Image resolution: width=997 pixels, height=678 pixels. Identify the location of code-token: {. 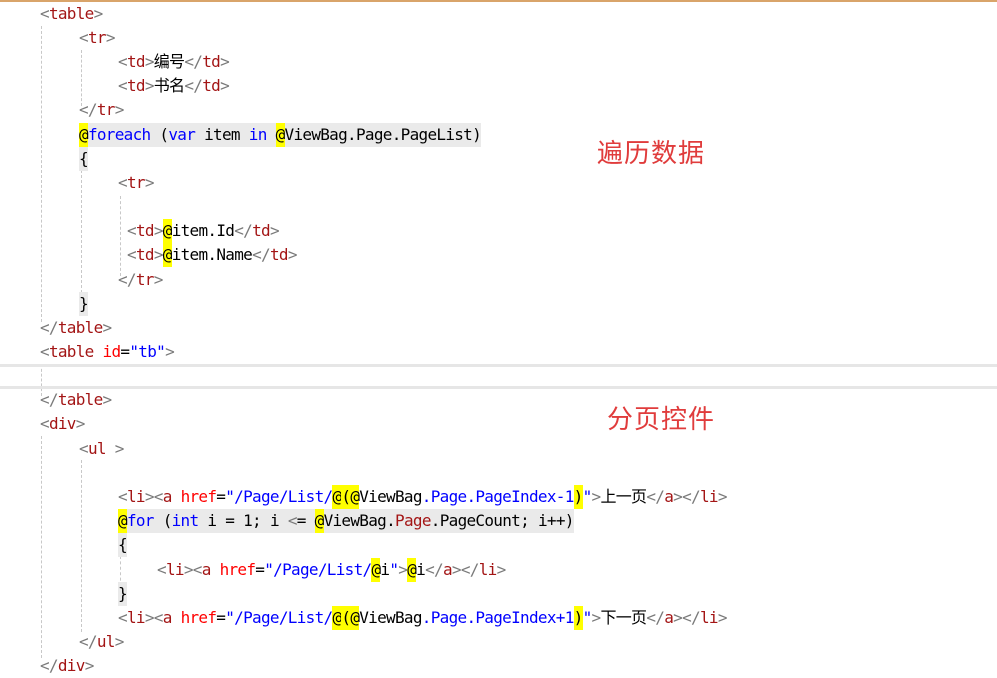
(84, 158).